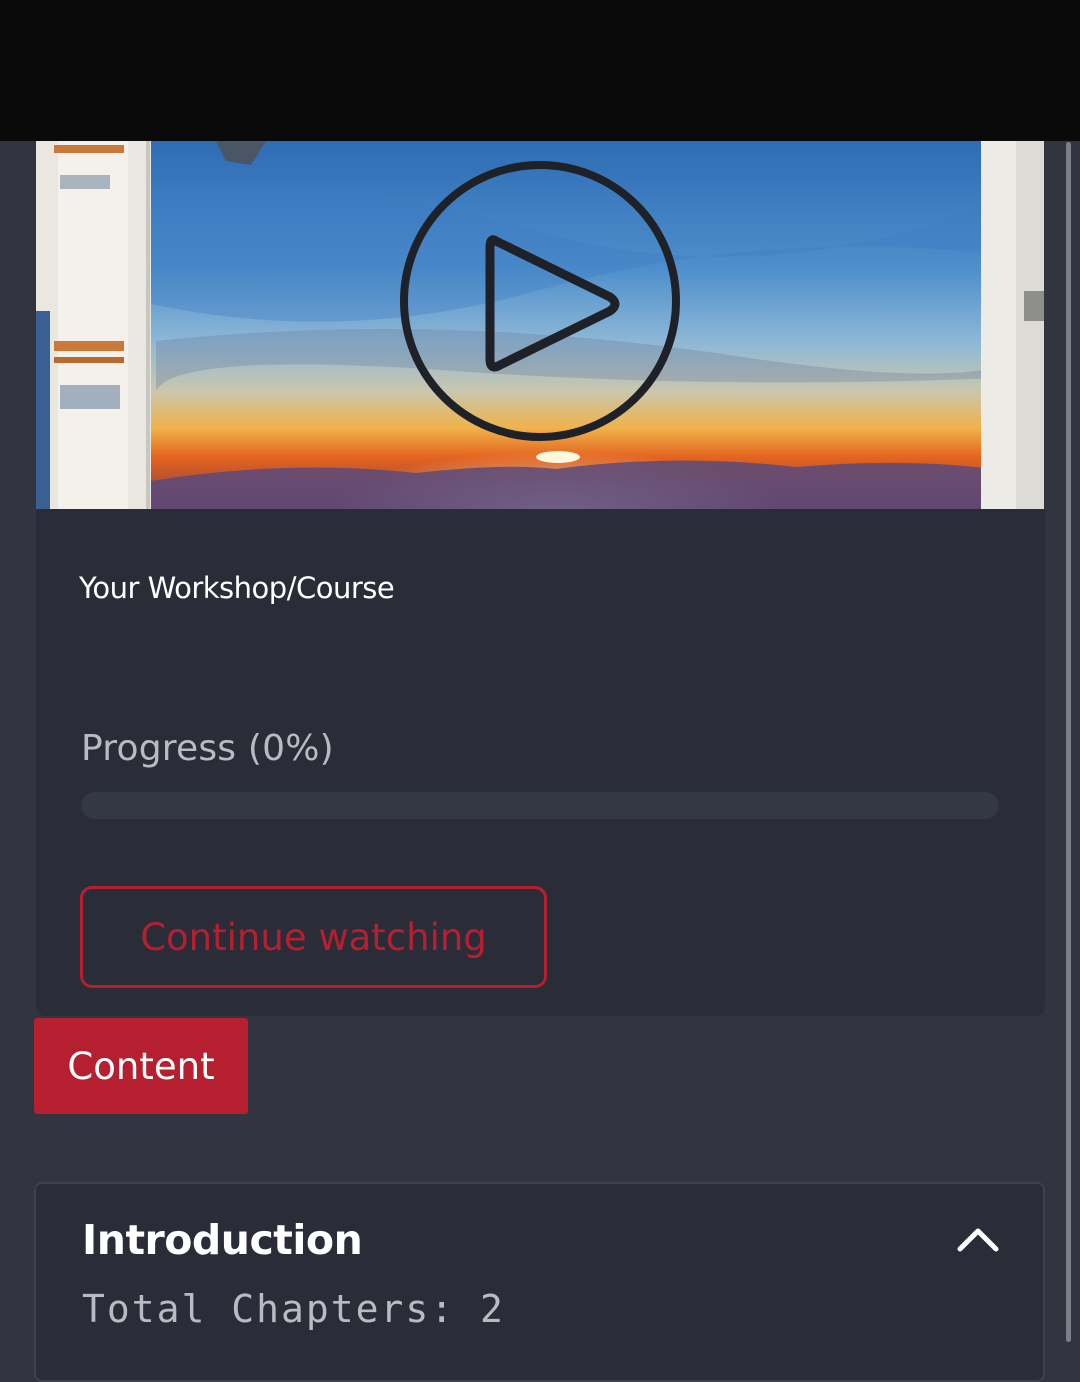  What do you see at coordinates (540, 805) in the screenshot?
I see `progress-bar` at bounding box center [540, 805].